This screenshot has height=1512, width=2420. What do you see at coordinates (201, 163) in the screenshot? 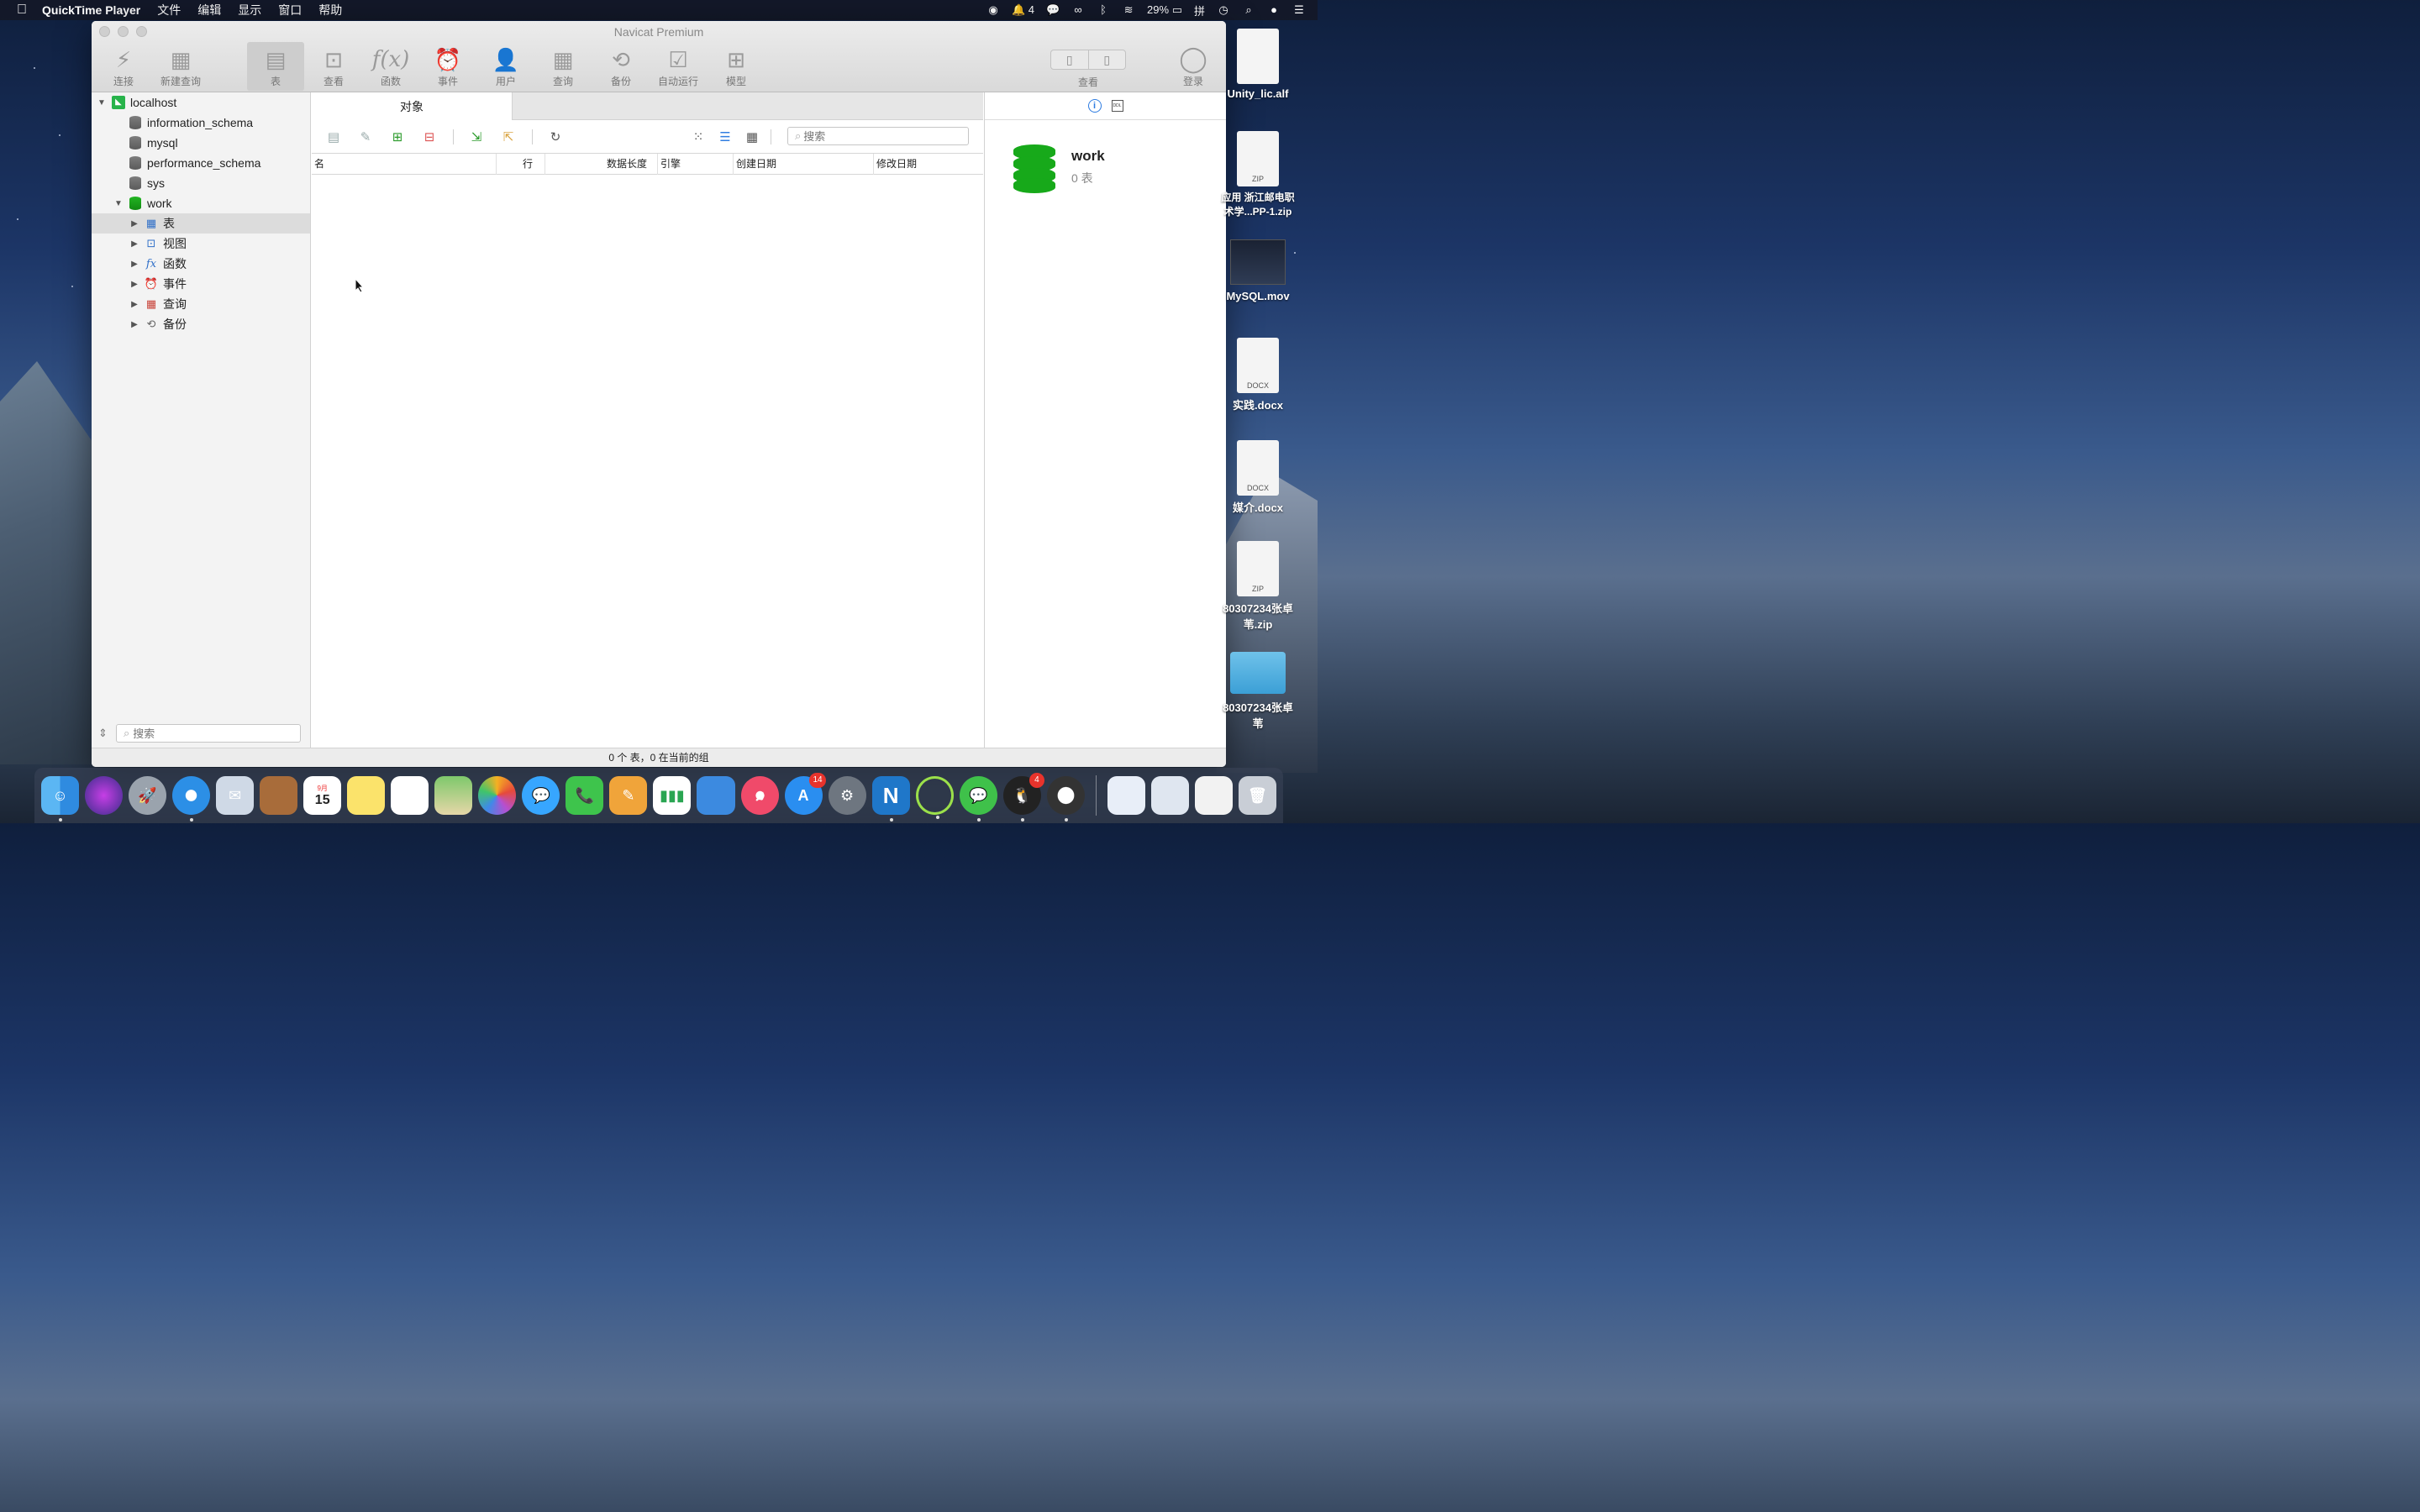
I see `tree-item-database: performance_schema` at bounding box center [201, 163].